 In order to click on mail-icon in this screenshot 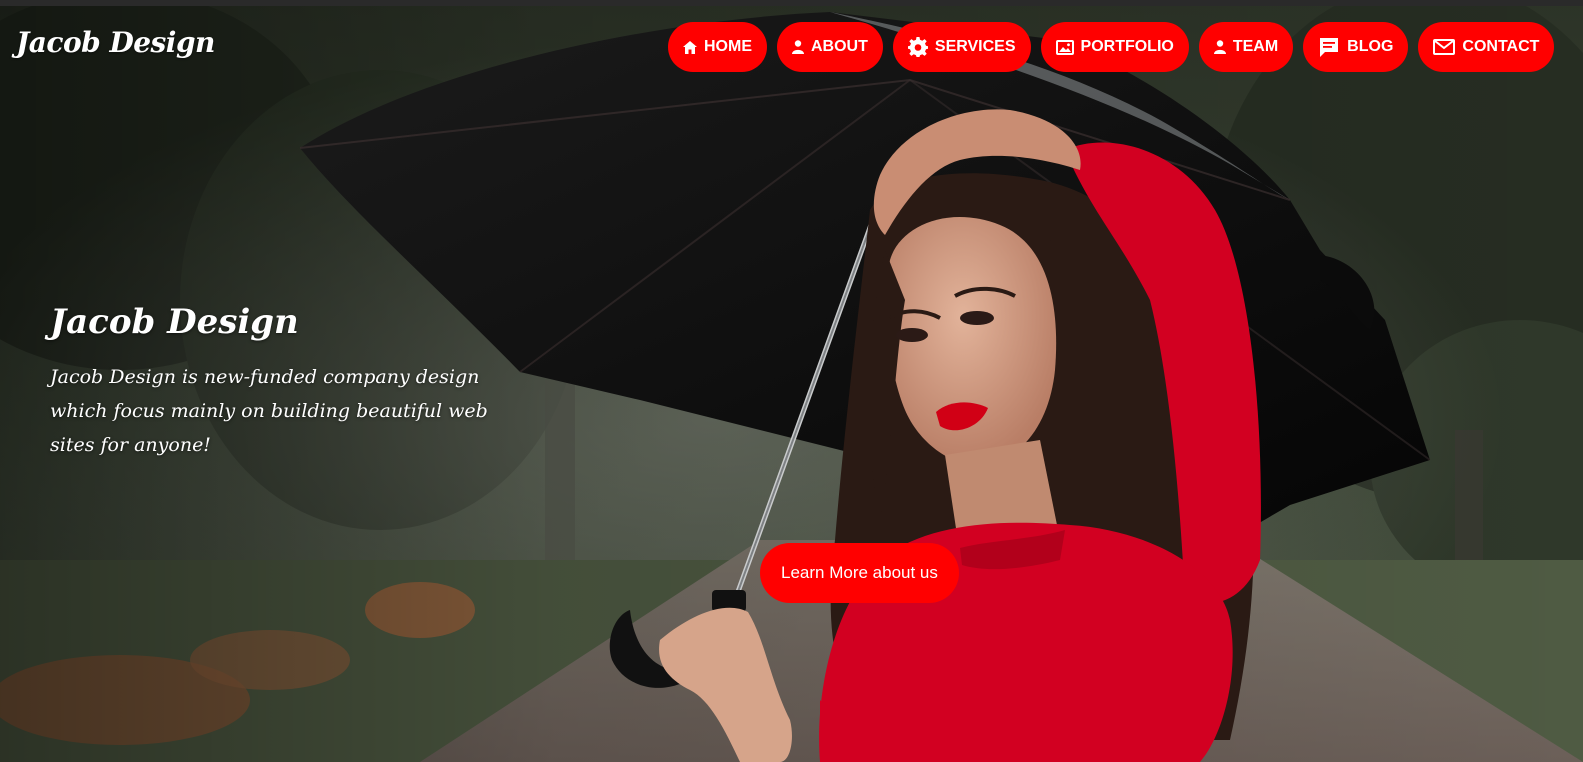, I will do `click(1444, 47)`.